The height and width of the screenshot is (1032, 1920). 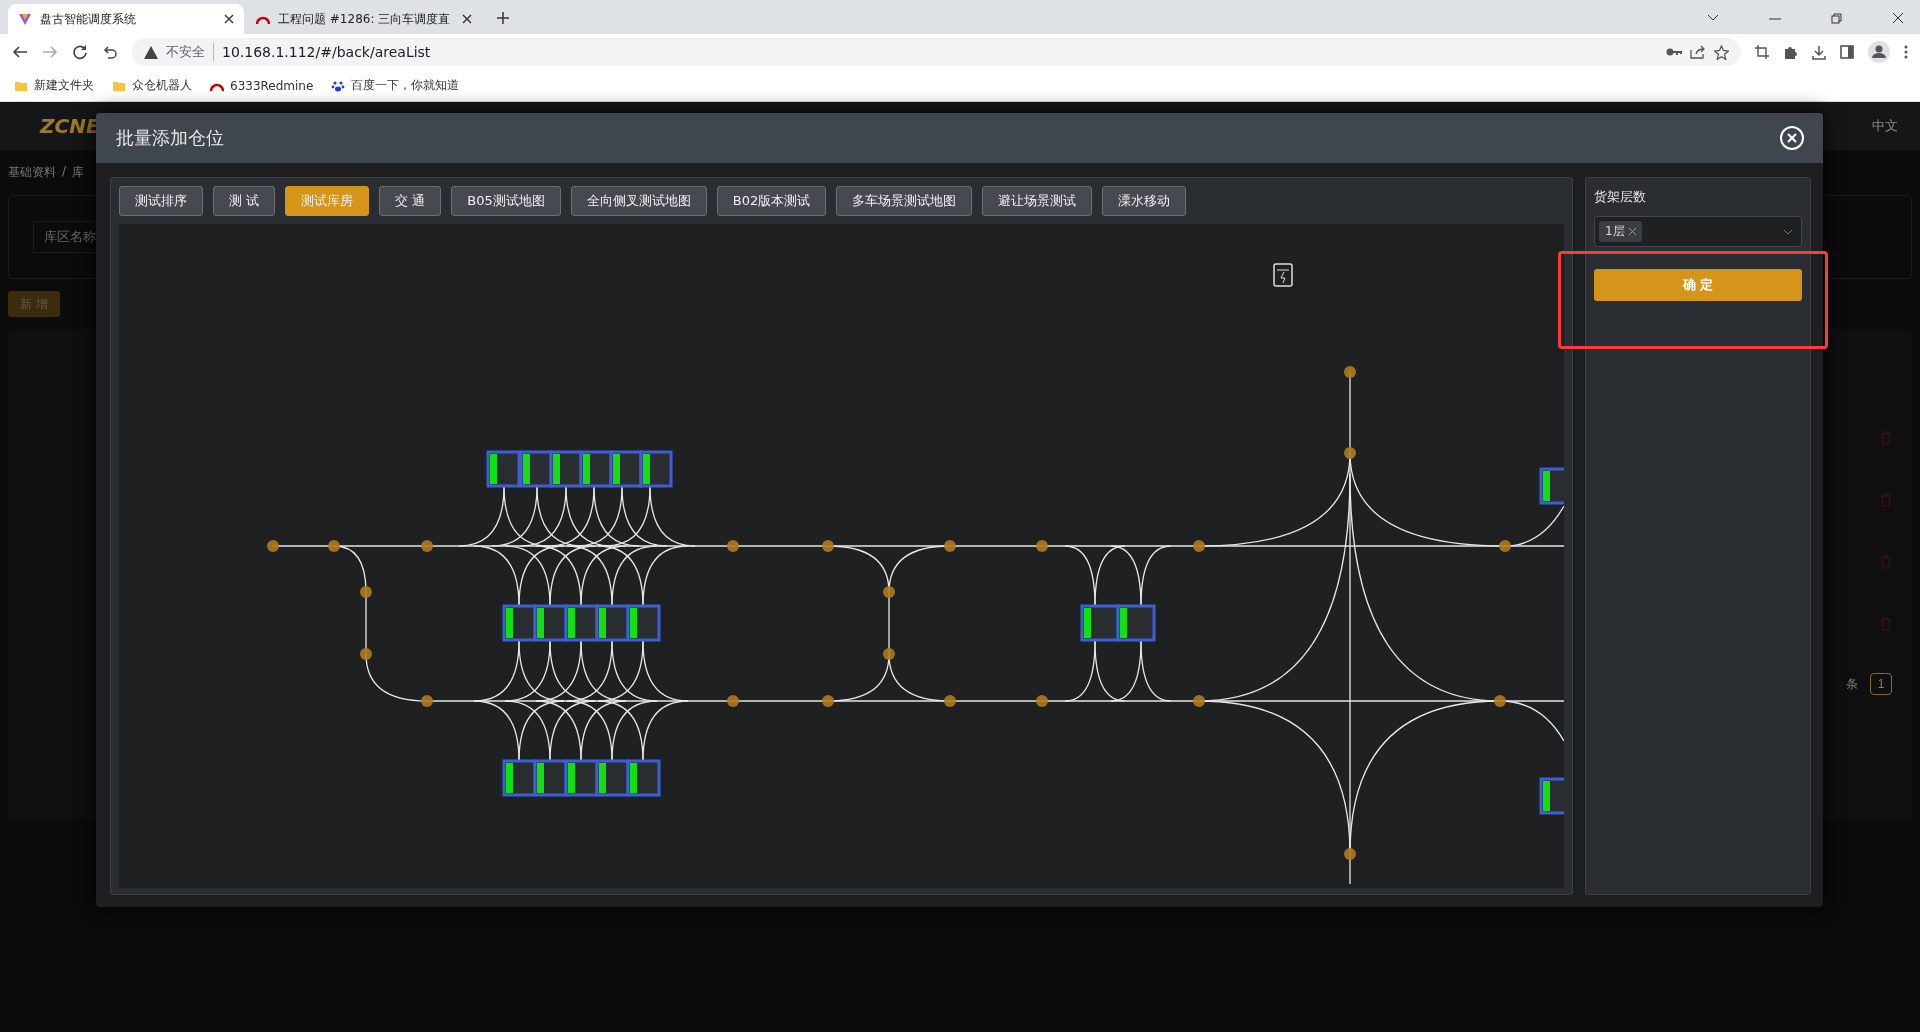 What do you see at coordinates (936, 52) in the screenshot?
I see `address-bar: 不安全 10.168.1.112/#/back/areaList` at bounding box center [936, 52].